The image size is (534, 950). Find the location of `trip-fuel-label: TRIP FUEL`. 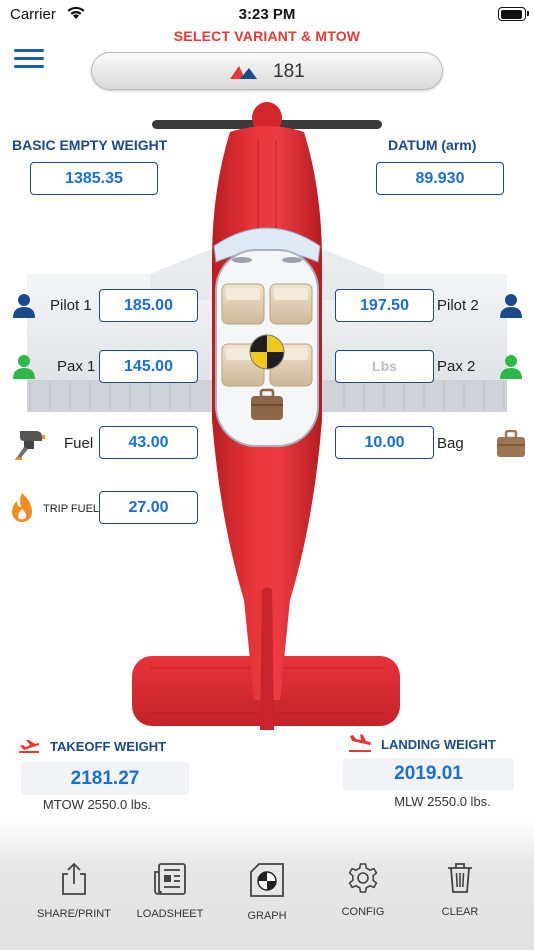

trip-fuel-label: TRIP FUEL is located at coordinates (71, 509).